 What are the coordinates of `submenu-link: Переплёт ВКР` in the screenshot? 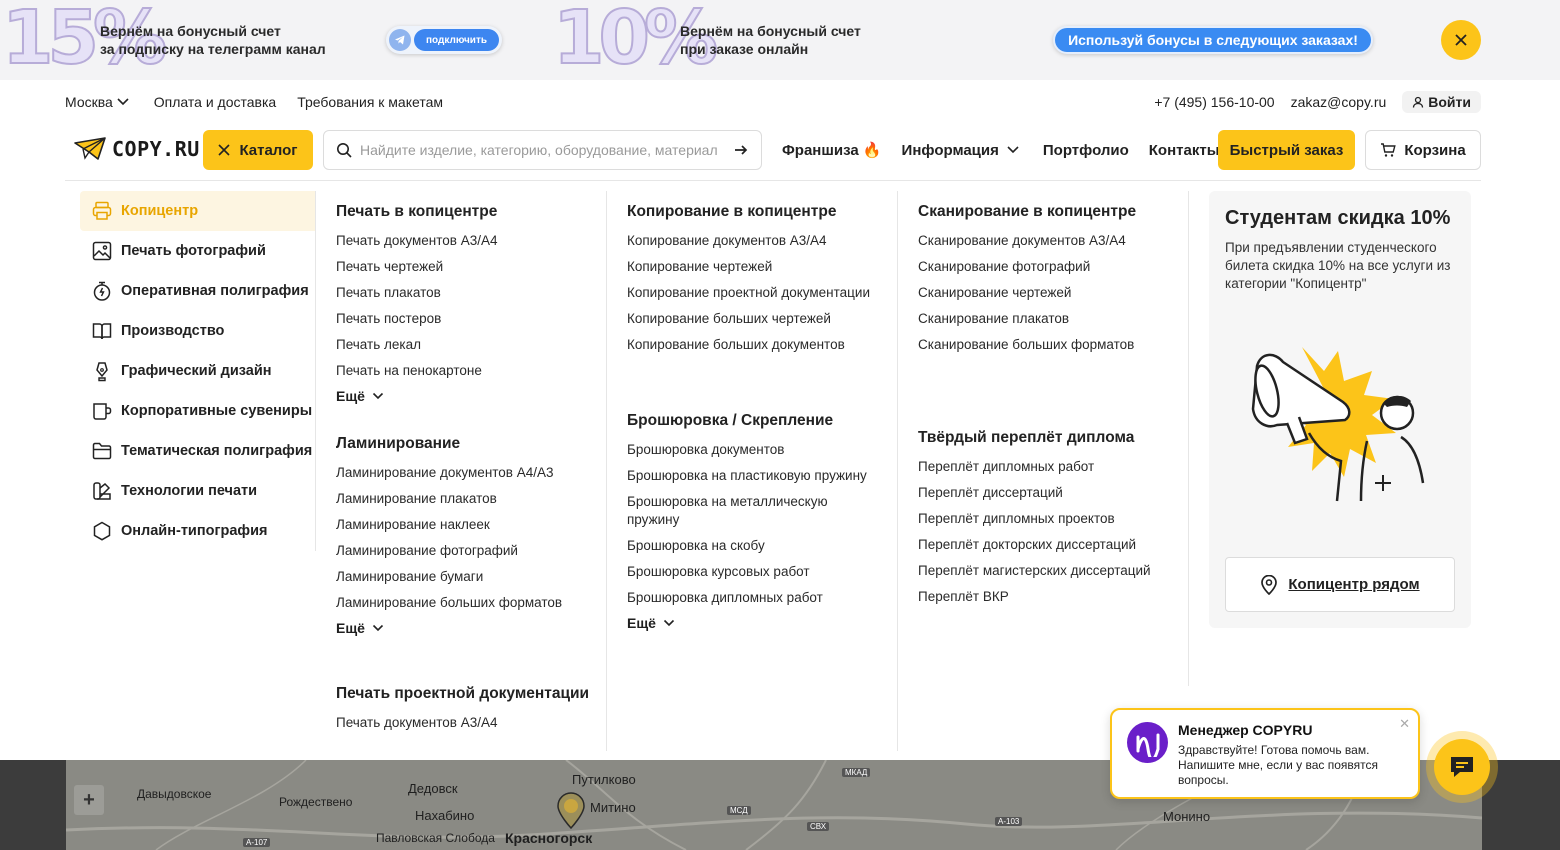 It's located at (1053, 597).